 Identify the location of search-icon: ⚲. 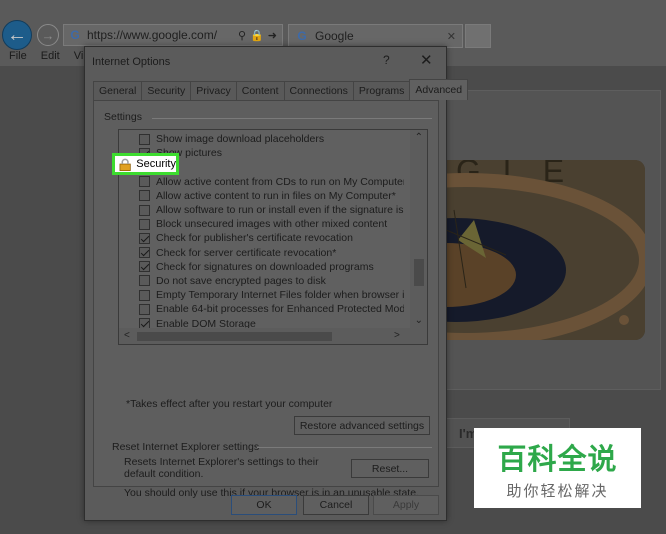
(242, 35).